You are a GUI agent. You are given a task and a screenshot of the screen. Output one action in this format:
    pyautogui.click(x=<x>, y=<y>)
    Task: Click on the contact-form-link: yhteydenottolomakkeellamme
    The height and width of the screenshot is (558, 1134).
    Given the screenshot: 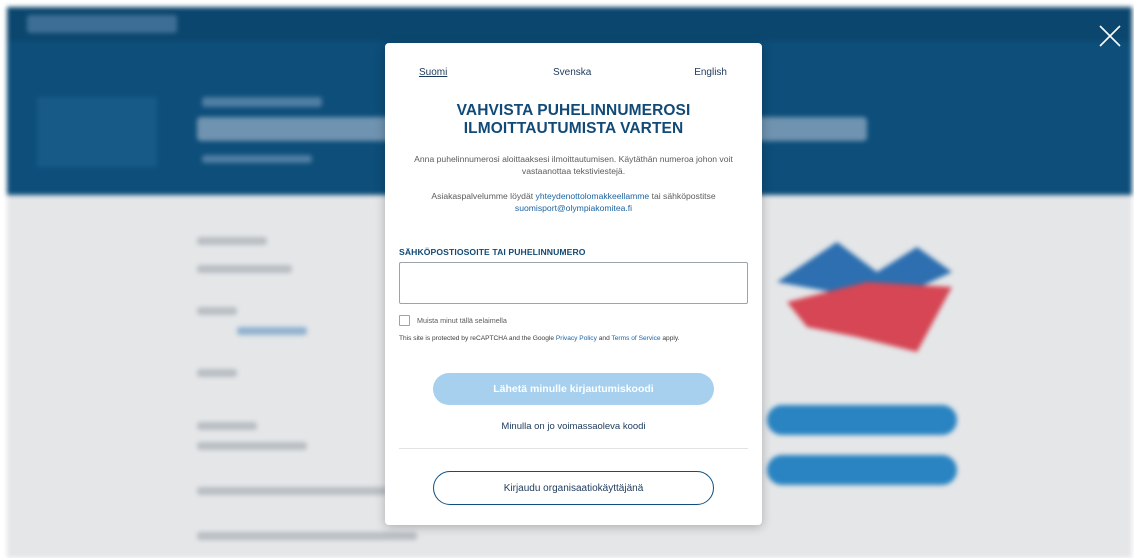 What is the action you would take?
    pyautogui.click(x=593, y=196)
    